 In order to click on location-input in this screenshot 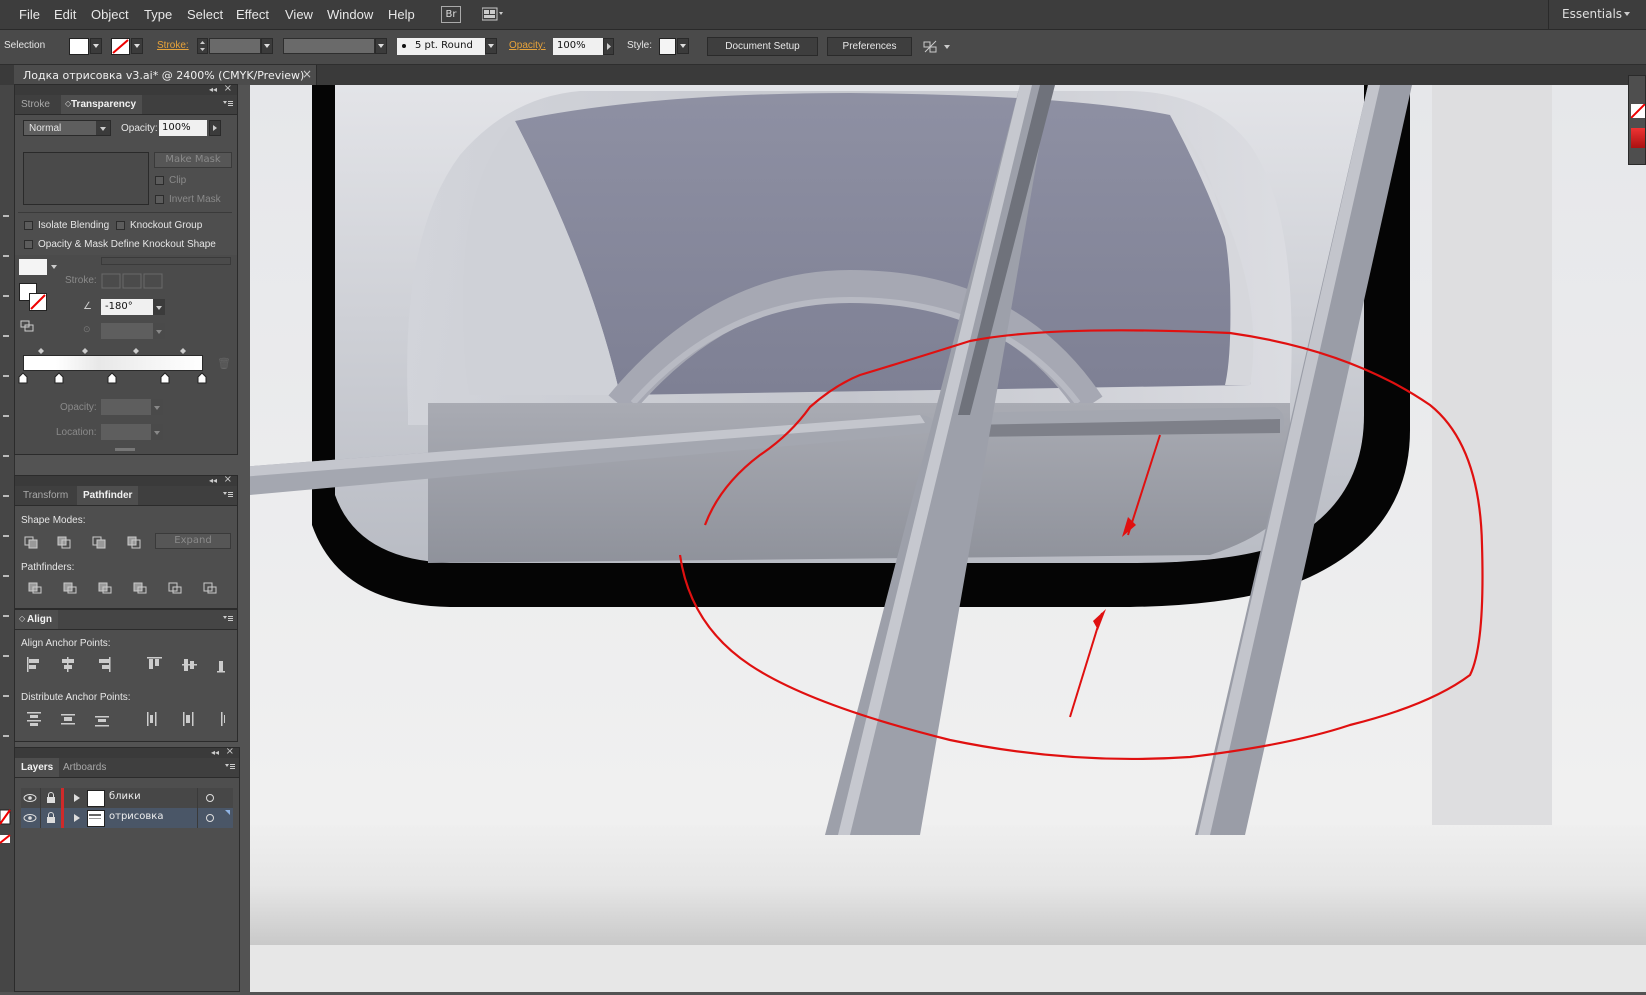, I will do `click(126, 432)`.